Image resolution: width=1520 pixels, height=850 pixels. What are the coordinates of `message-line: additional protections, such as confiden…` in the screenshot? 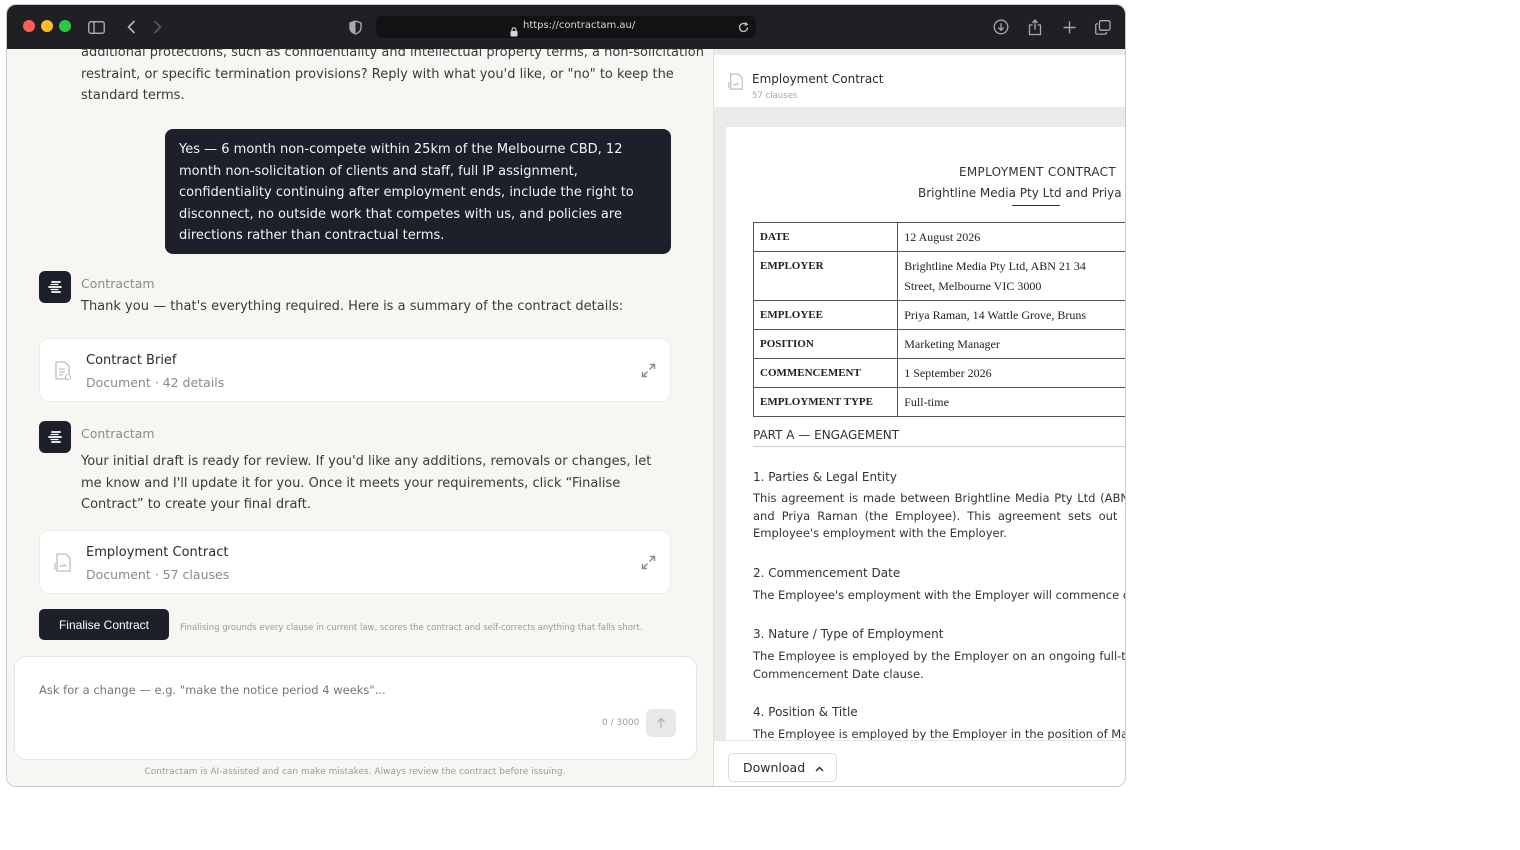 It's located at (392, 54).